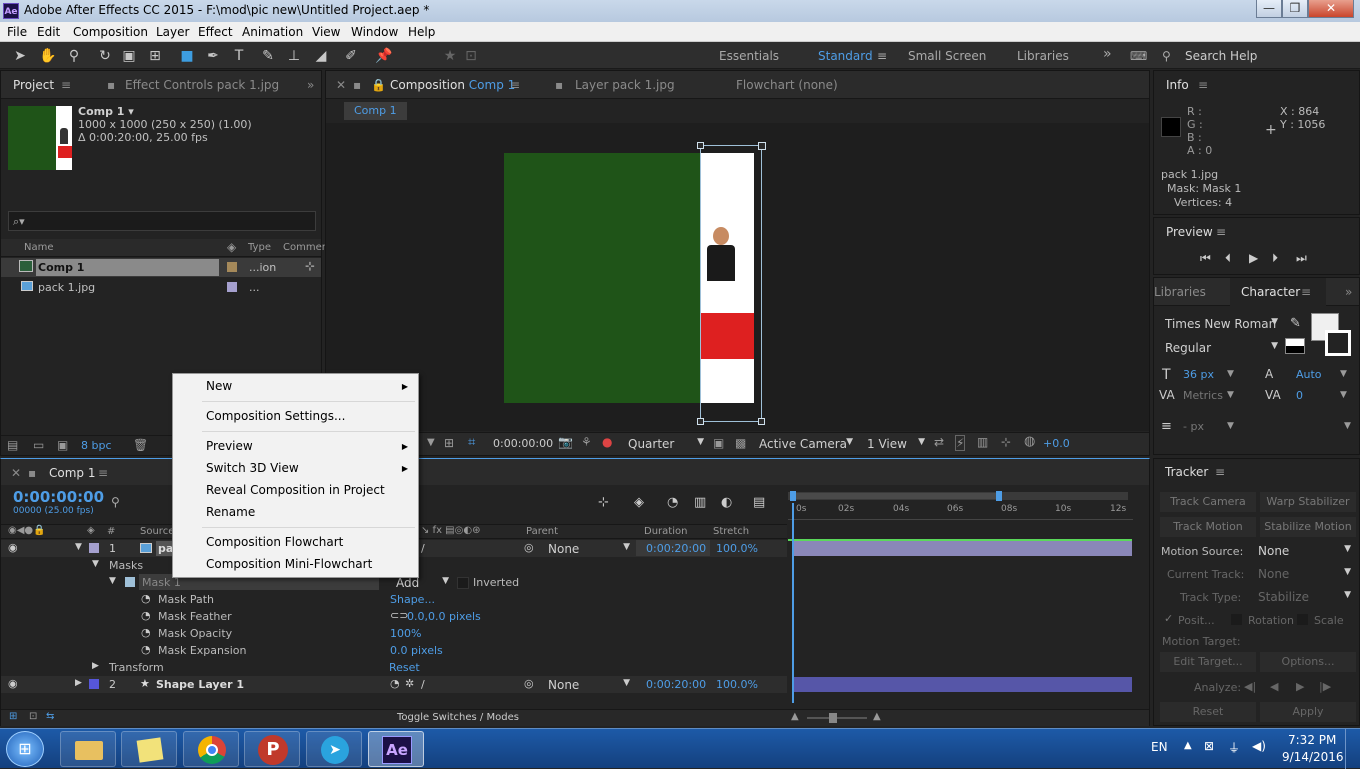 The image size is (1360, 769). I want to click on graph-editor-icon: ▤, so click(759, 502).